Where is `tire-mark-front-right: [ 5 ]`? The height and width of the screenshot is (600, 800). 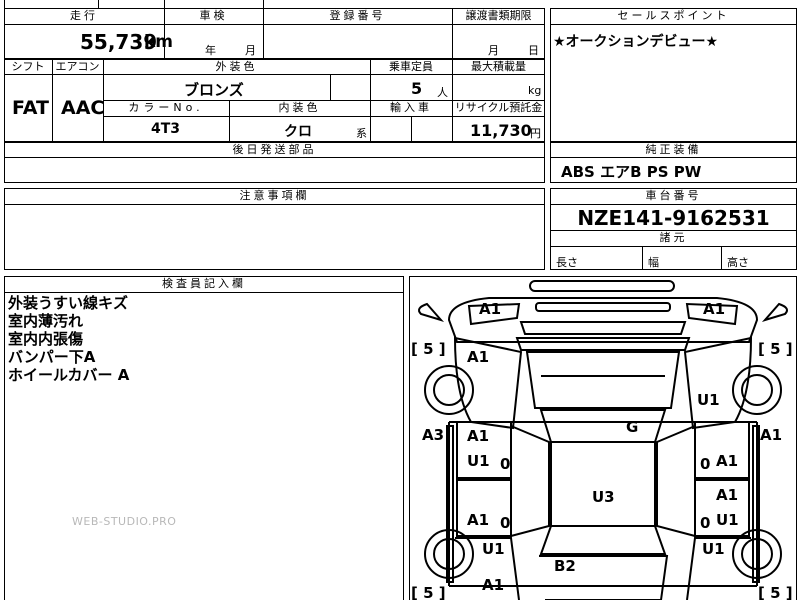
tire-mark-front-right: [ 5 ] is located at coordinates (775, 349).